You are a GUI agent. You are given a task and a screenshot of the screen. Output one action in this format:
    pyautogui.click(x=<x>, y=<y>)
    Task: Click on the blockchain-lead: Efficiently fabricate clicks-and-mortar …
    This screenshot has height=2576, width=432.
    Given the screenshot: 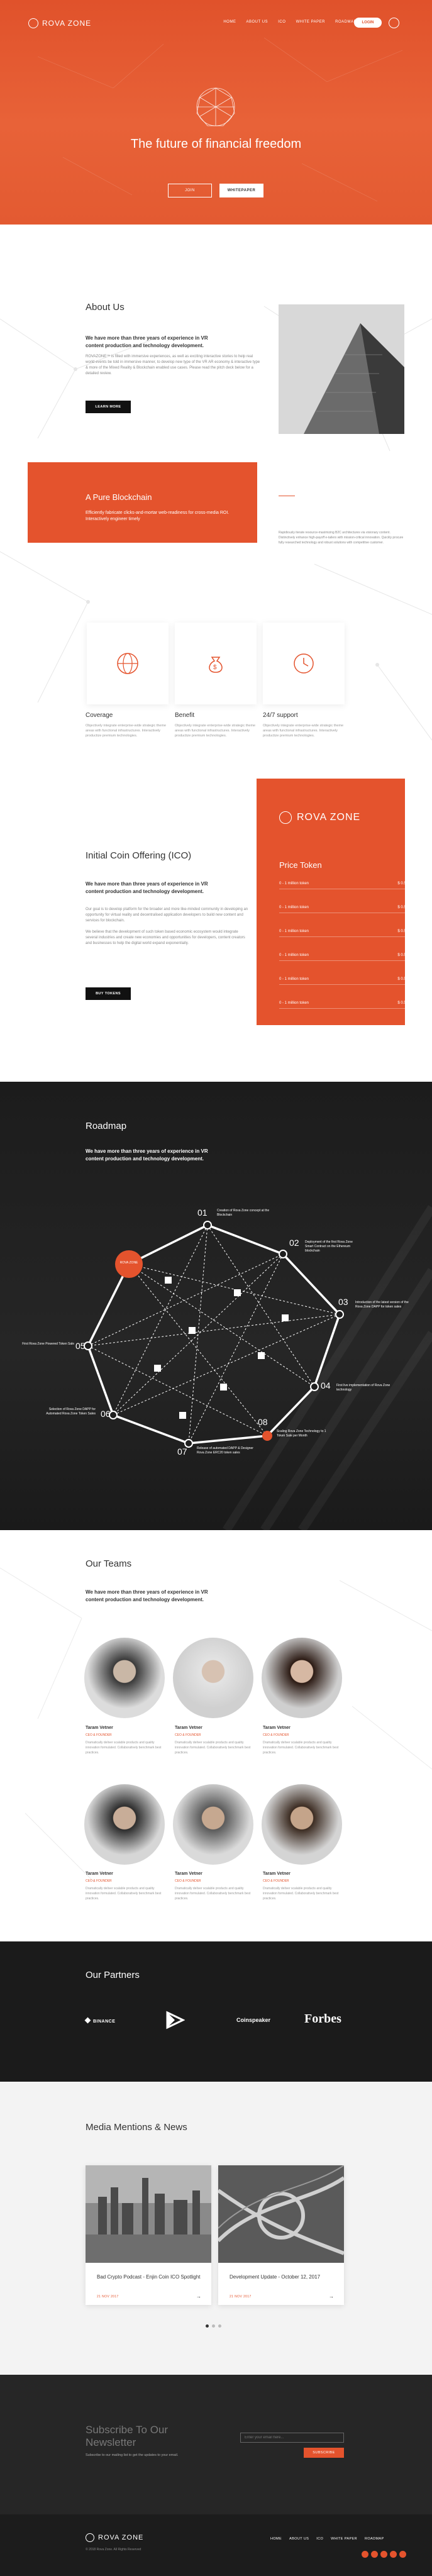 What is the action you would take?
    pyautogui.click(x=158, y=516)
    